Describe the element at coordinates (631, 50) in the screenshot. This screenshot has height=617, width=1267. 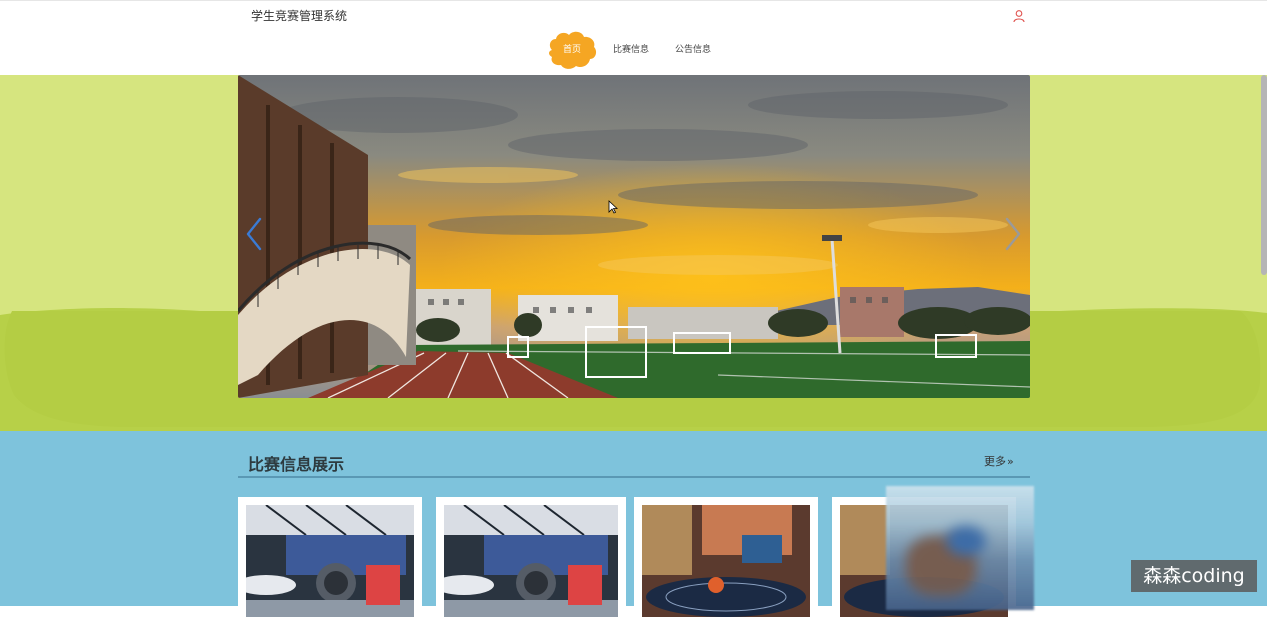
I see `nav-item-matches: 比赛信息` at that location.